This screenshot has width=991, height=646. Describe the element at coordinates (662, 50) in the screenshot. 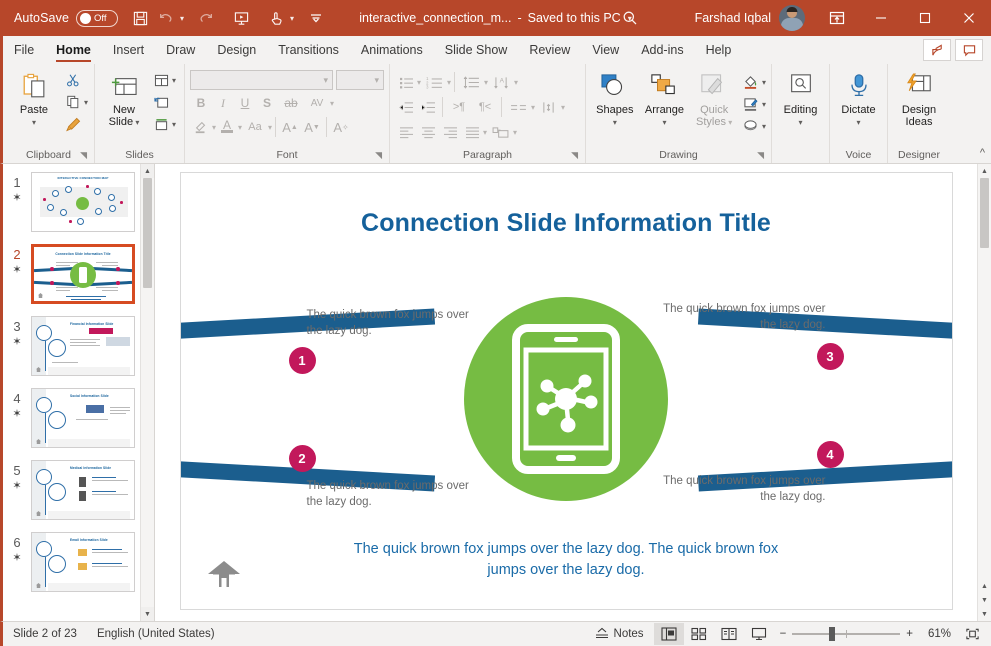

I see `tab-add-ins: Add-ins` at that location.